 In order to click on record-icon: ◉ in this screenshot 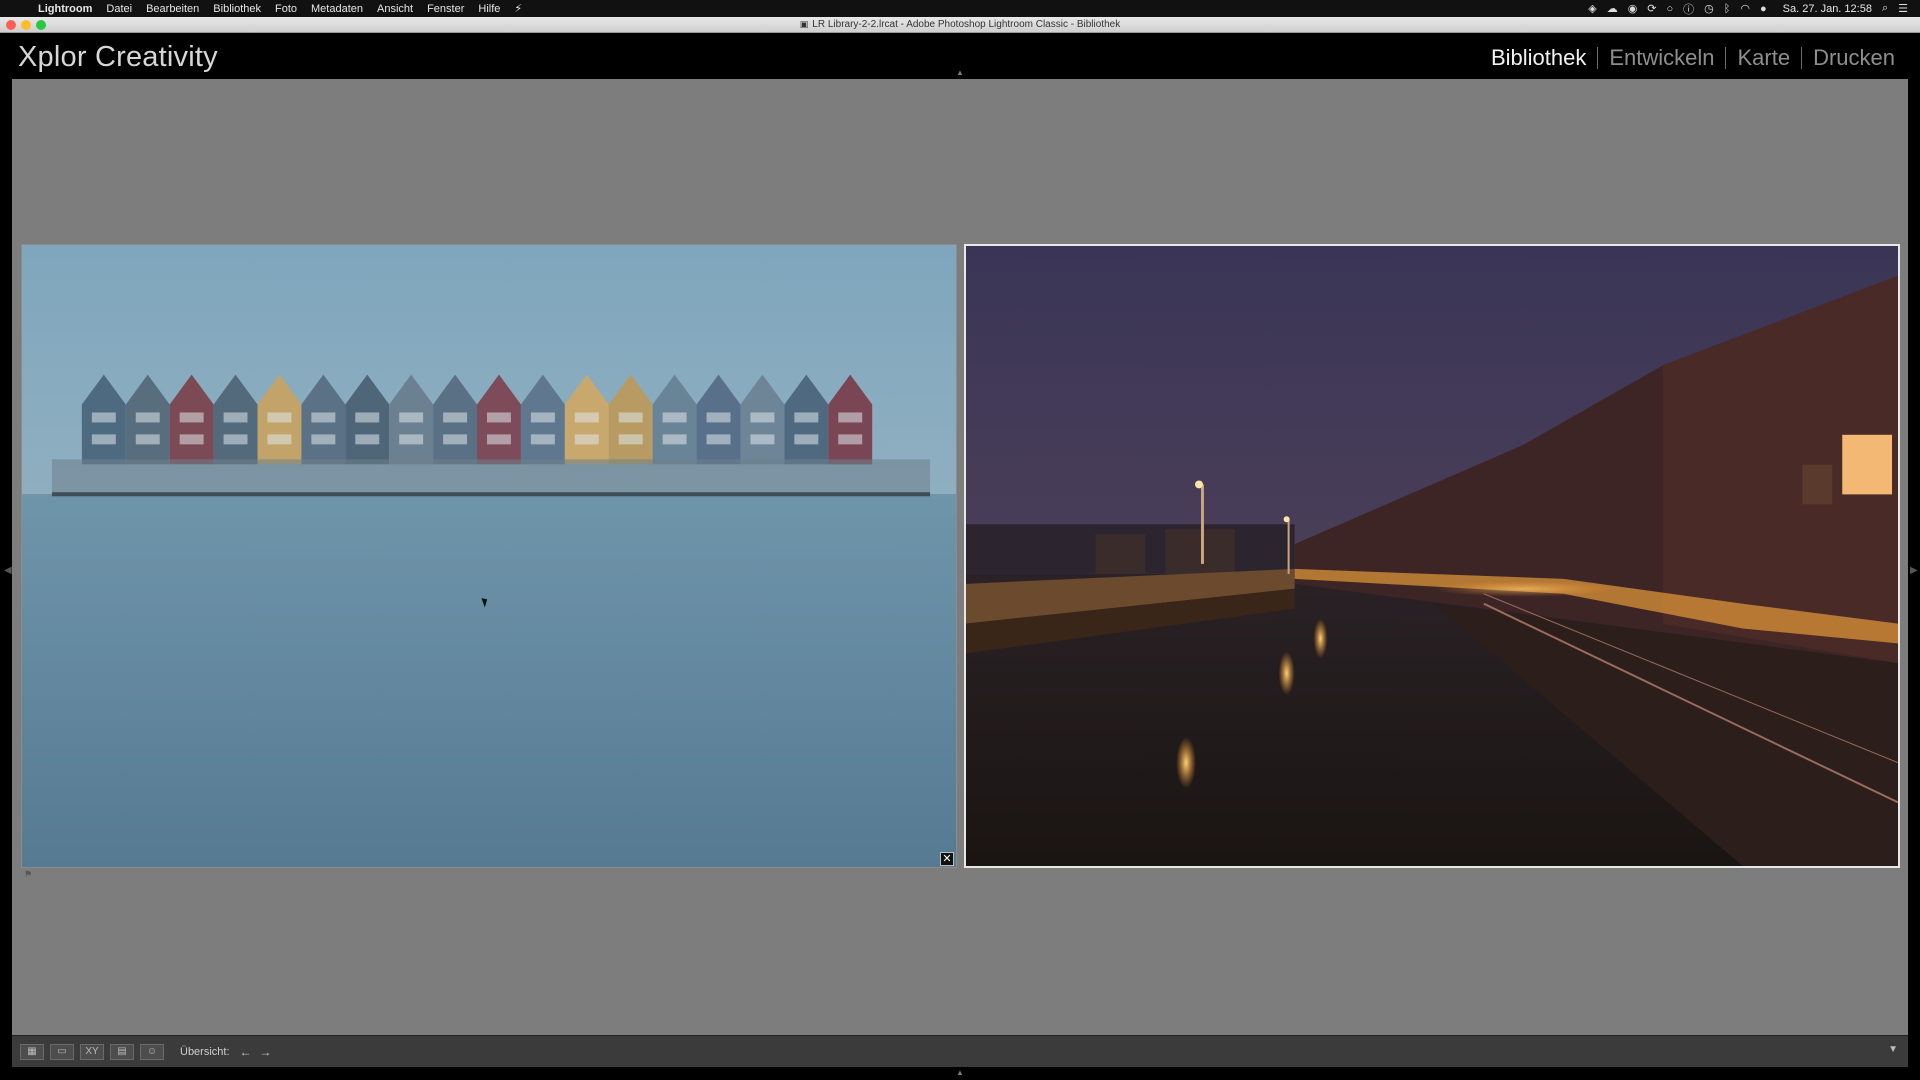, I will do `click(1633, 8)`.